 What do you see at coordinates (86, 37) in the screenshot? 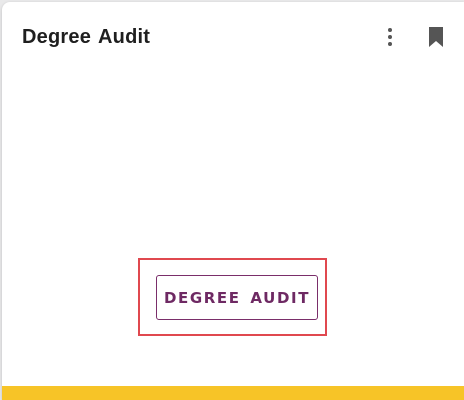
I see `card-title: Degree Audit` at bounding box center [86, 37].